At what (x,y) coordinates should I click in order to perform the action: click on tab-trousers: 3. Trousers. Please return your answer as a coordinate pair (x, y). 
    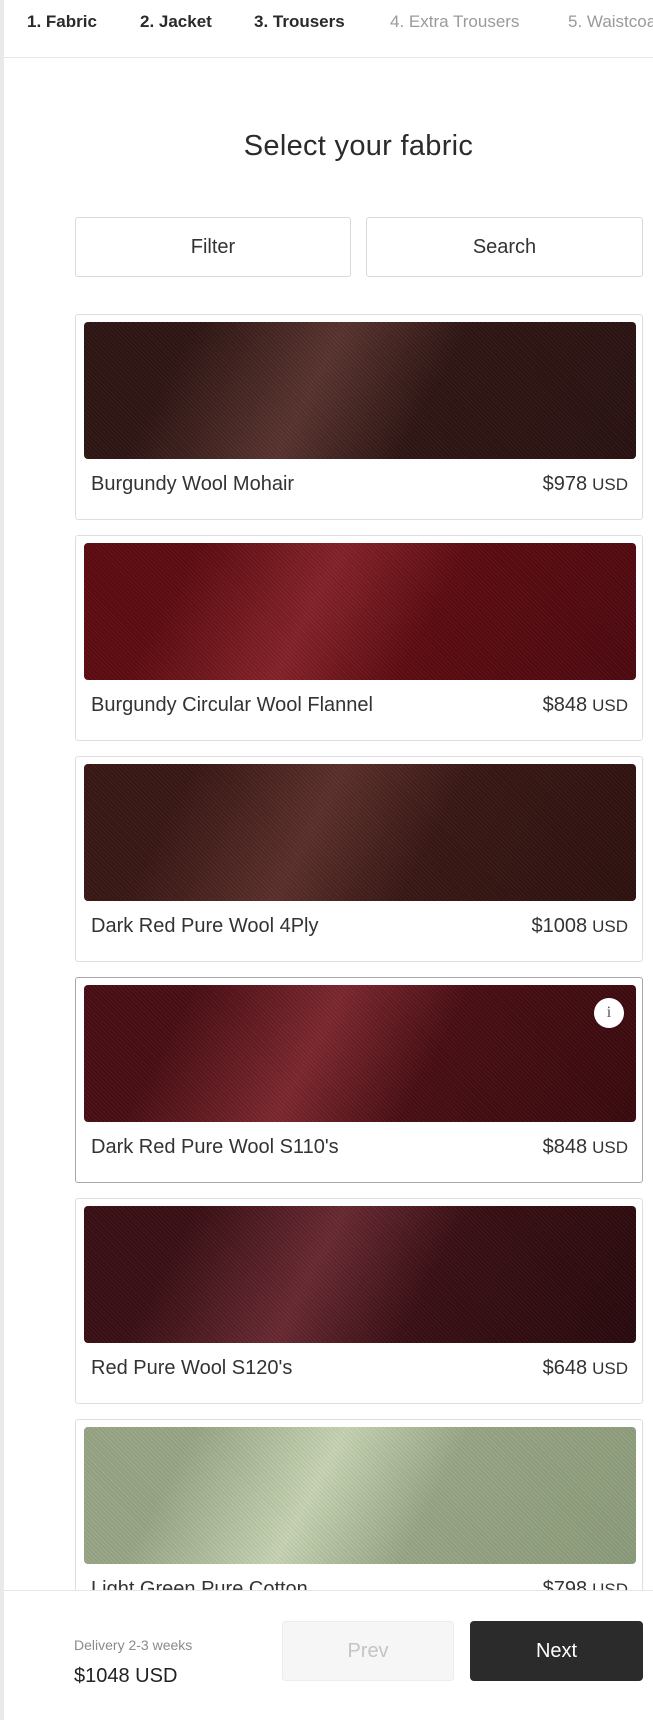
    Looking at the image, I should click on (300, 28).